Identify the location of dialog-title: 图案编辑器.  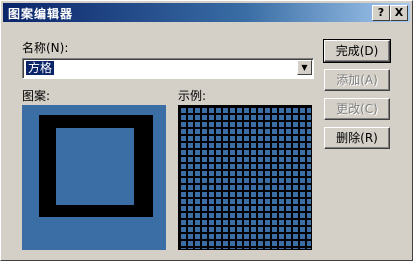
(41, 14).